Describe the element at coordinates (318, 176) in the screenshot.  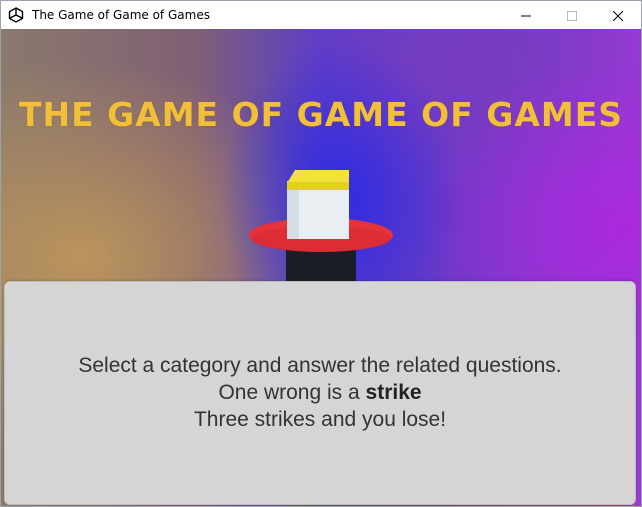
I see `cube-top` at that location.